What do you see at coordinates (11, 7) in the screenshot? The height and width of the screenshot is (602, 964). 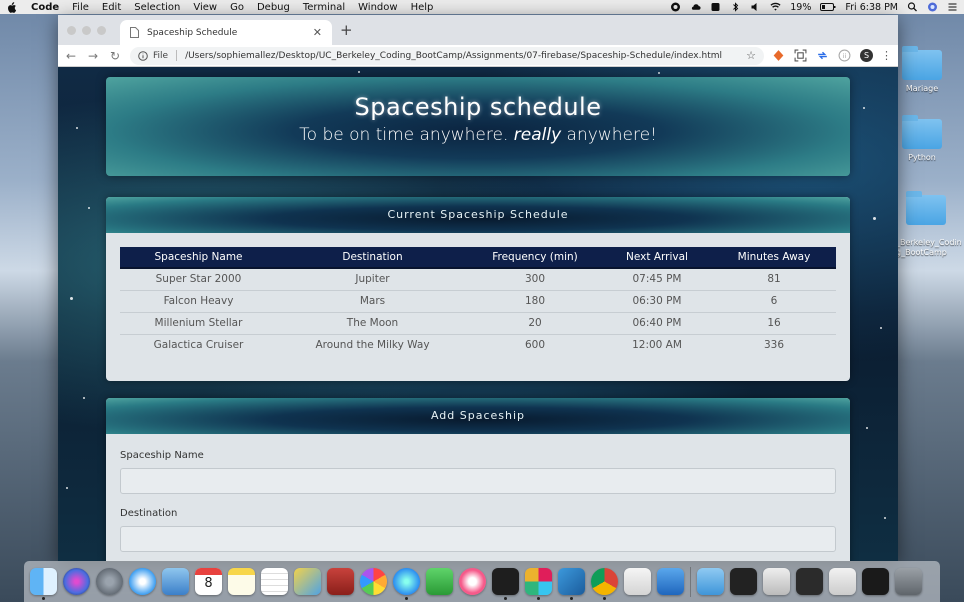 I see `apple-logo-icon` at bounding box center [11, 7].